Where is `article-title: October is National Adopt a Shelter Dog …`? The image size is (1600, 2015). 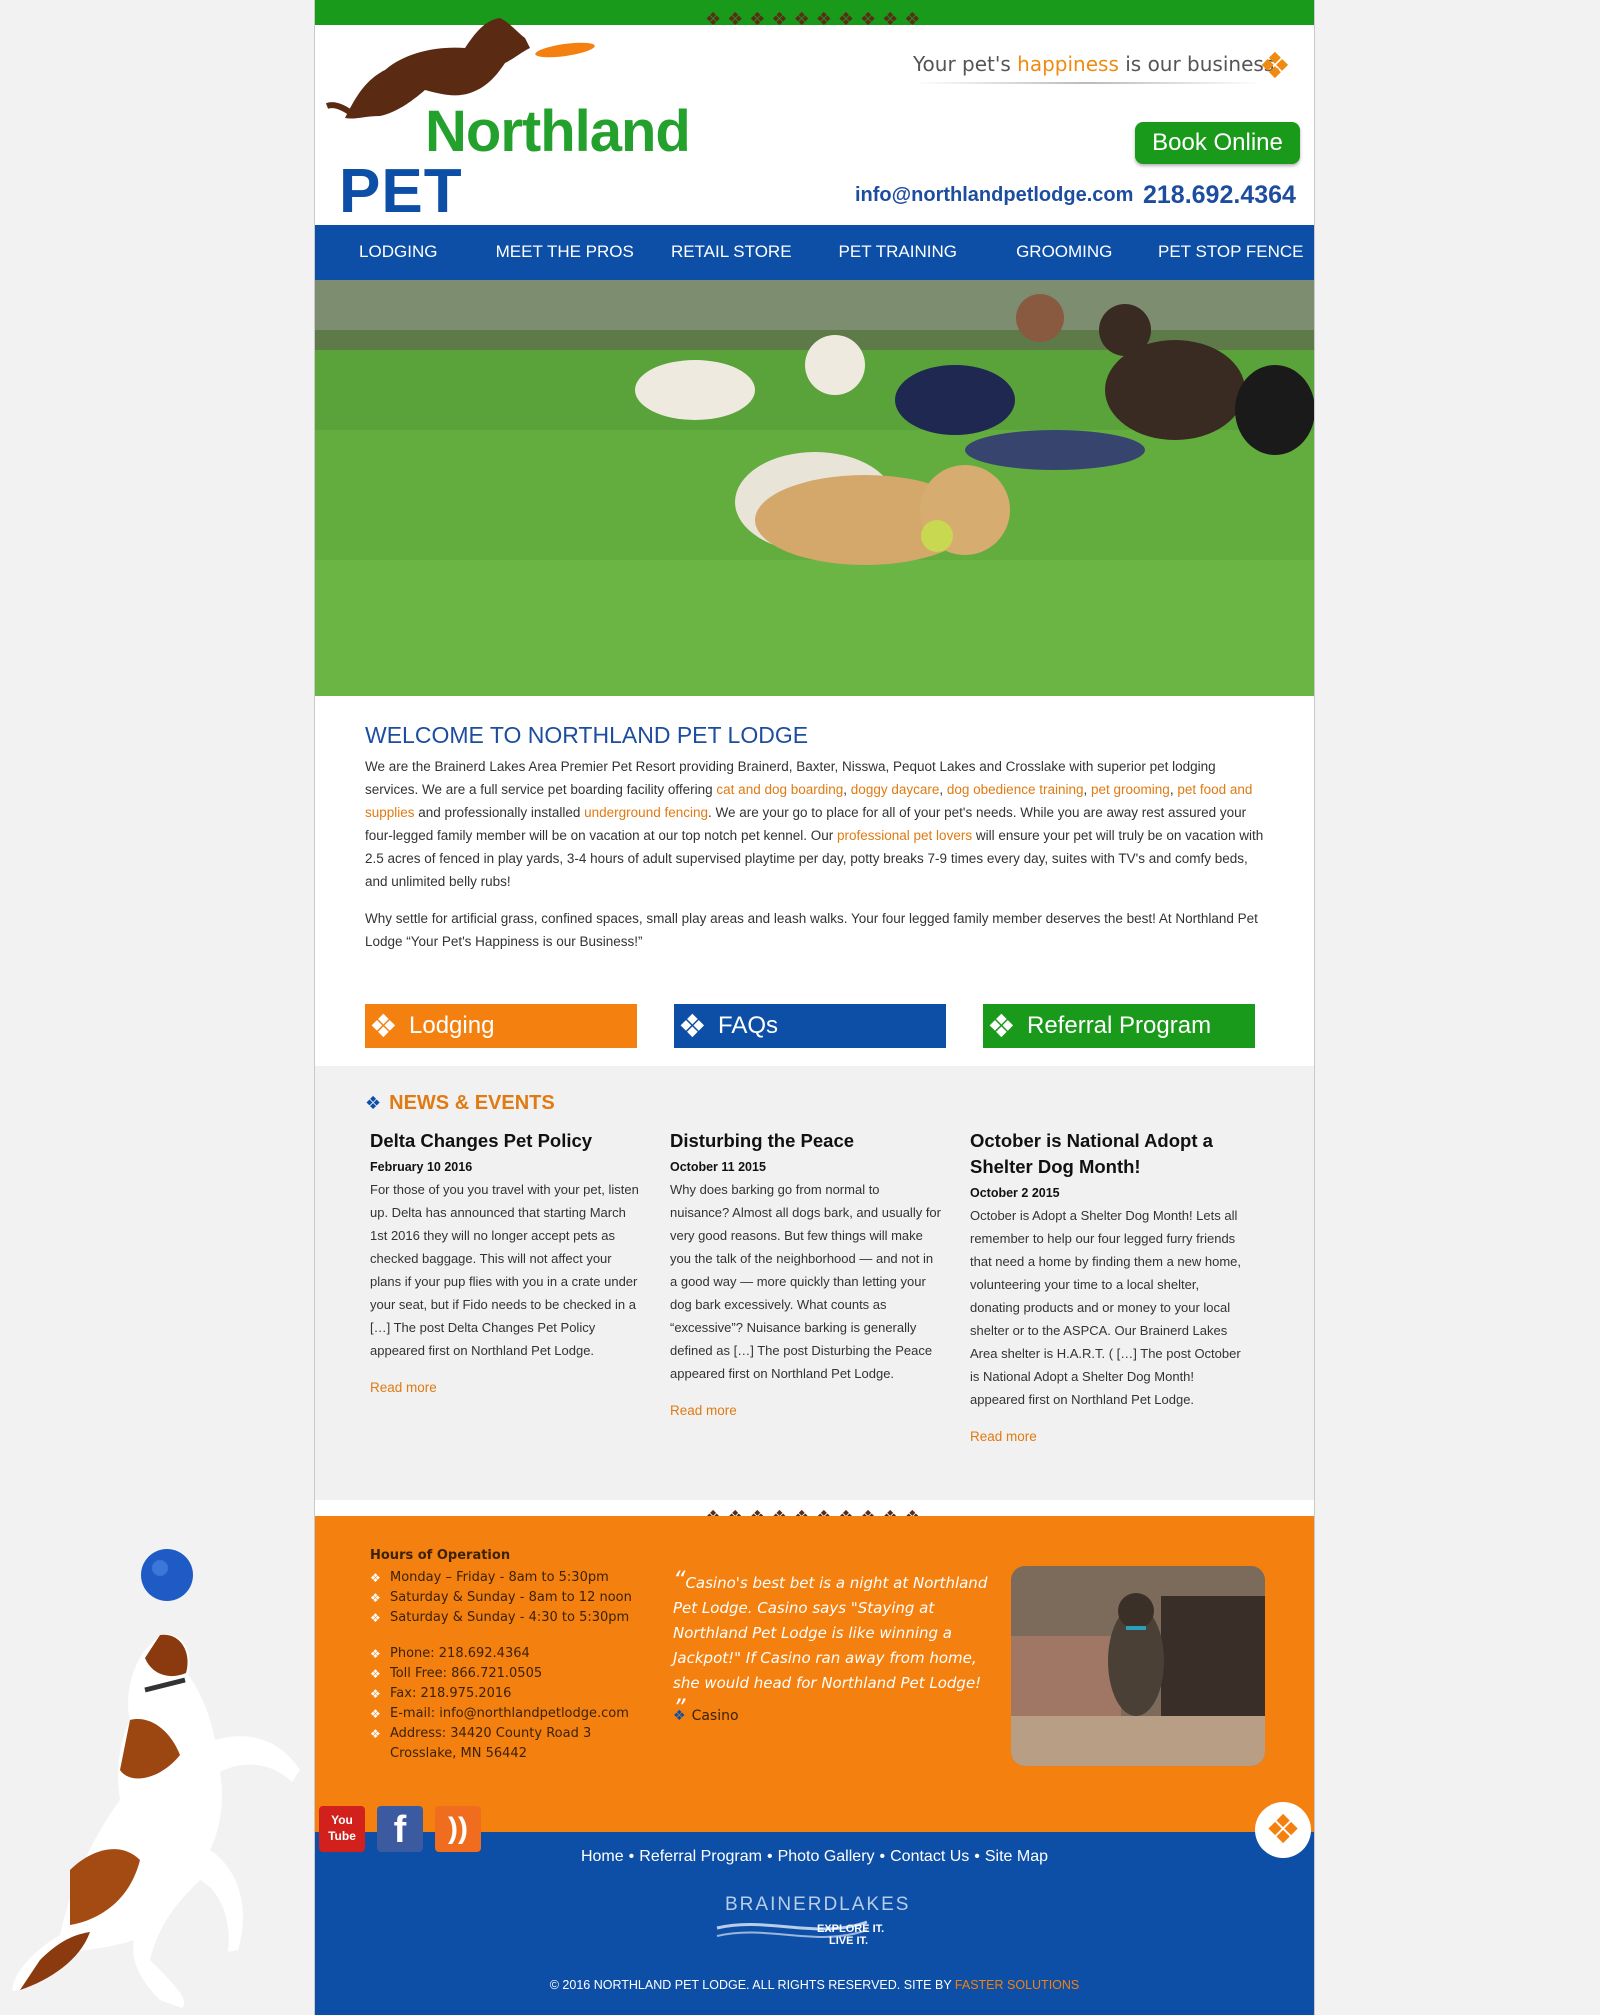 article-title: October is National Adopt a Shelter Dog … is located at coordinates (1106, 1154).